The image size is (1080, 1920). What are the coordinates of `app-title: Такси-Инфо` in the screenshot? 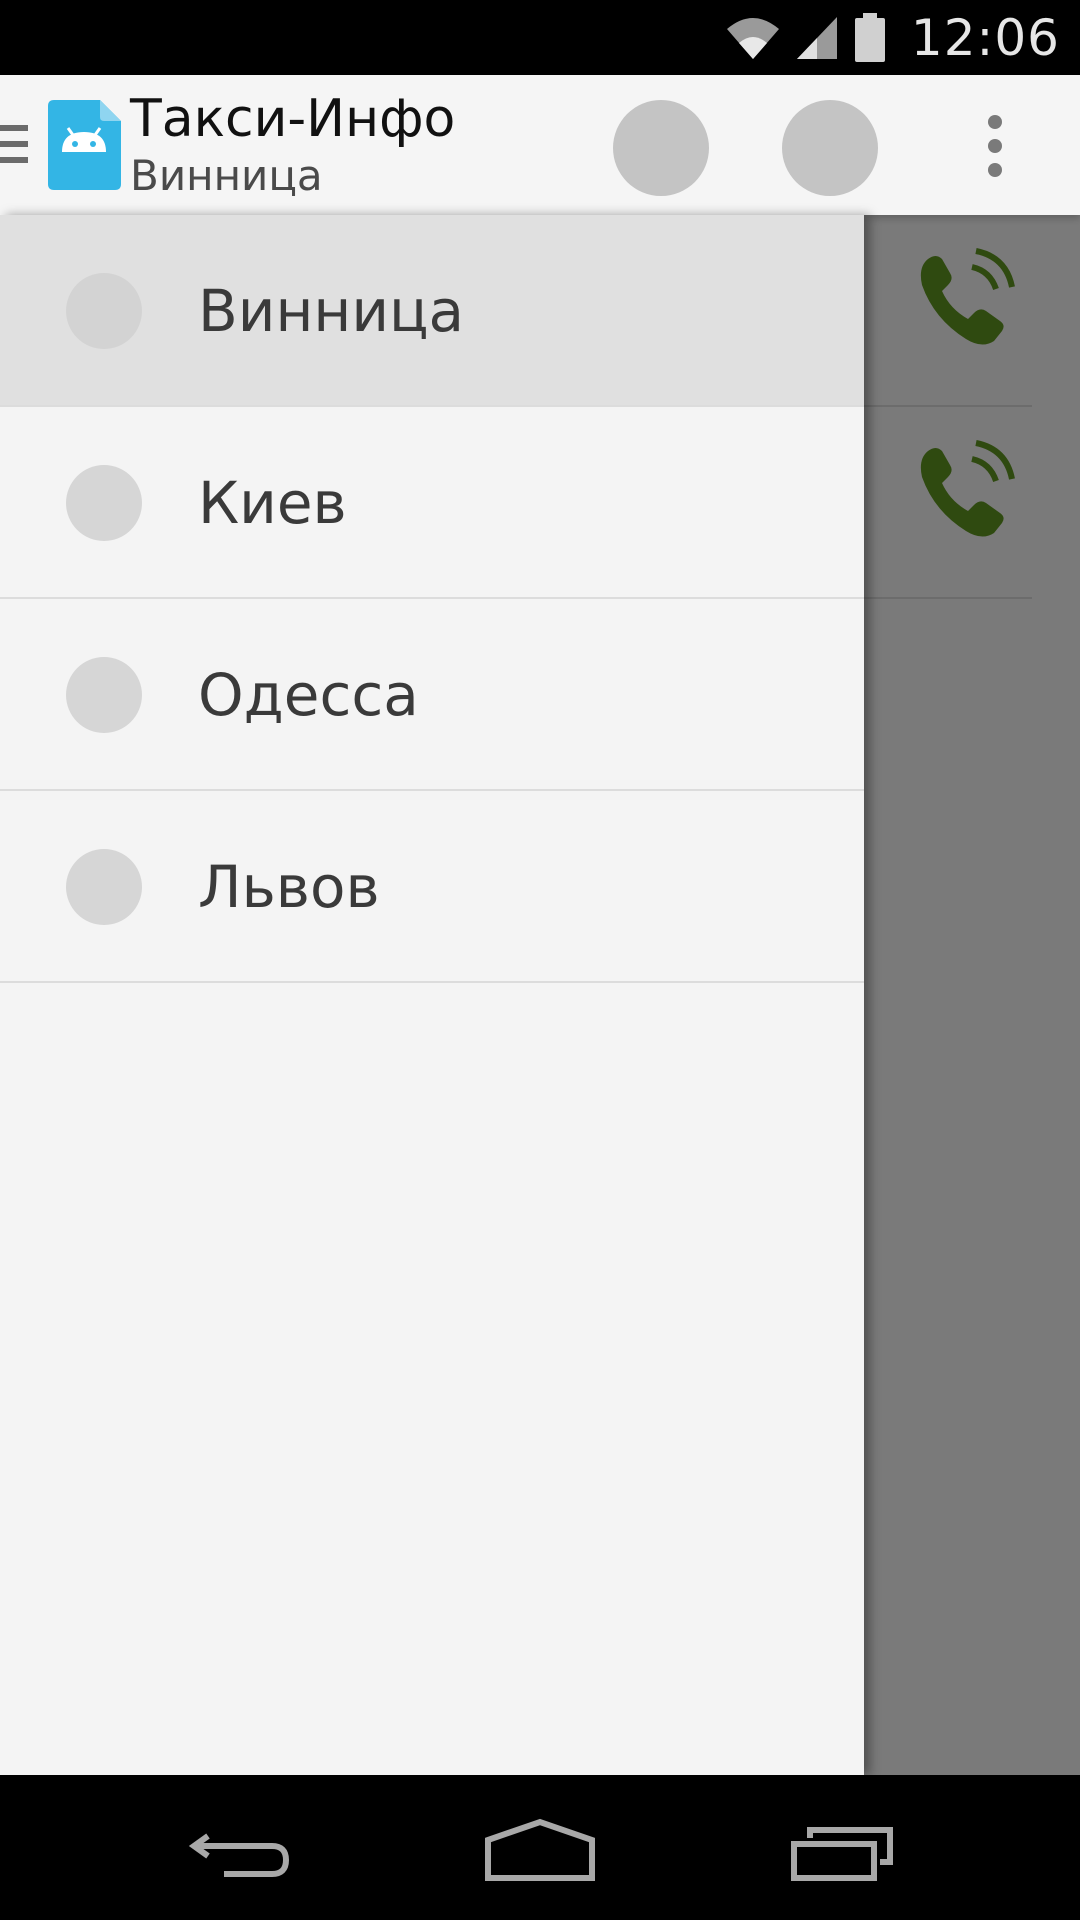 It's located at (293, 119).